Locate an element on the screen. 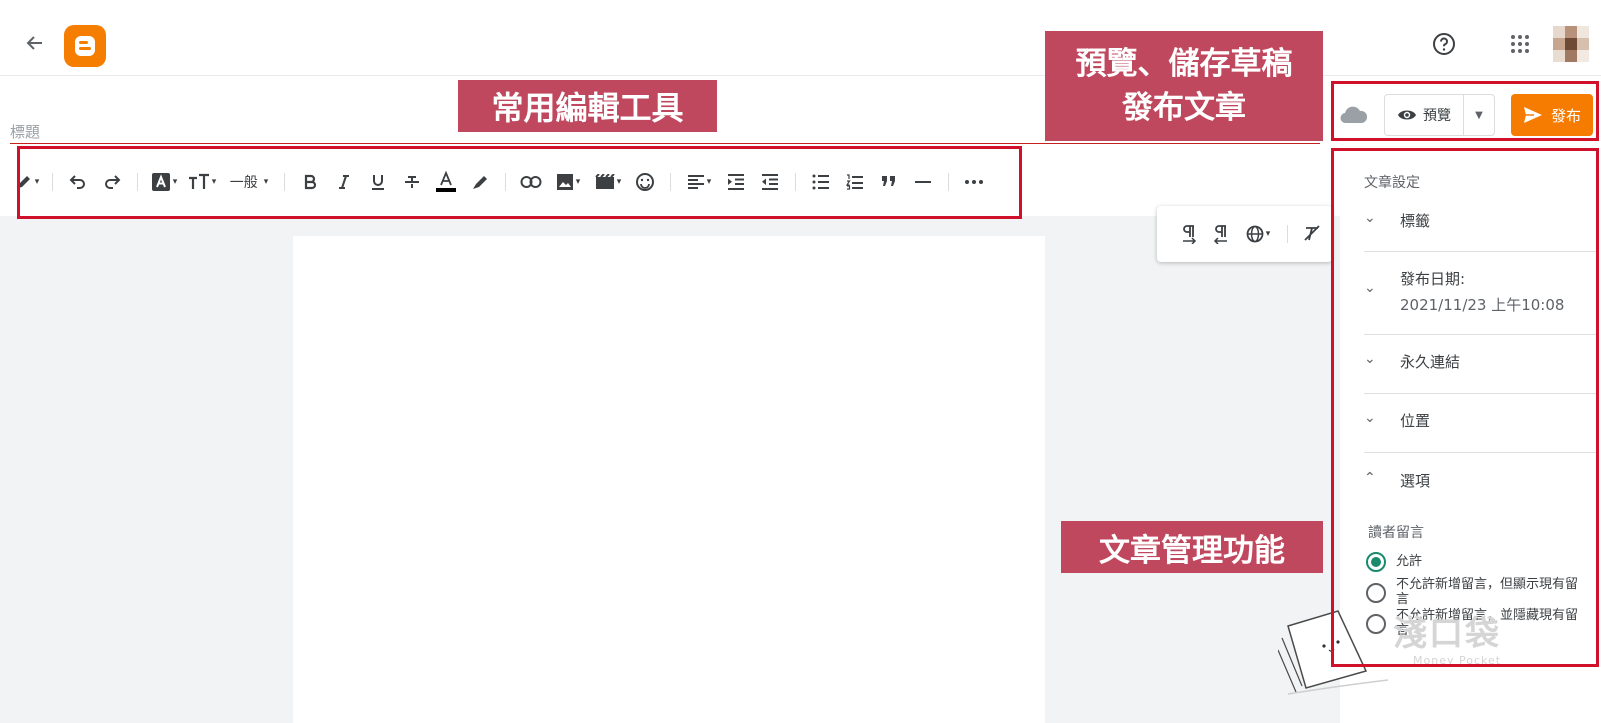 This screenshot has height=723, width=1601. permalink-label: 永久連結 is located at coordinates (1430, 362).